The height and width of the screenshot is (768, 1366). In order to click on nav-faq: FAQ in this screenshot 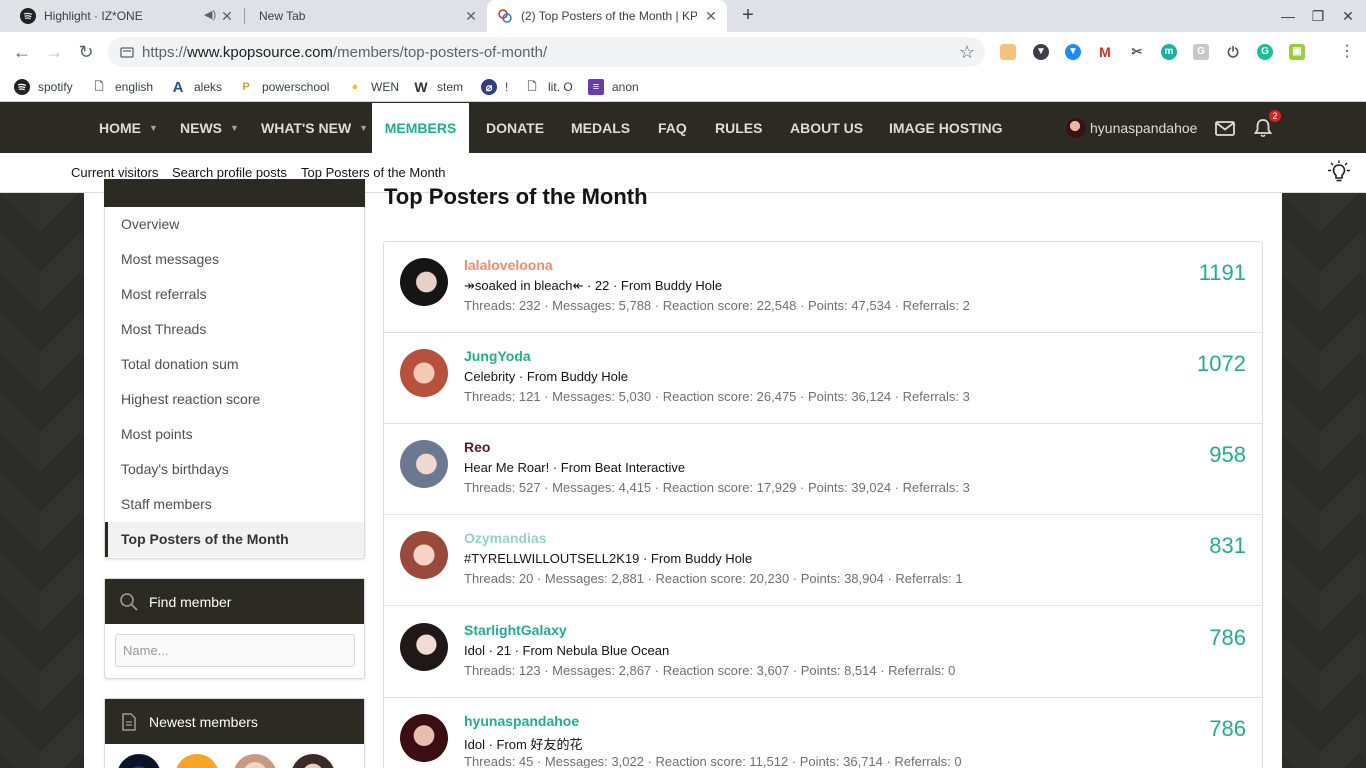, I will do `click(672, 128)`.